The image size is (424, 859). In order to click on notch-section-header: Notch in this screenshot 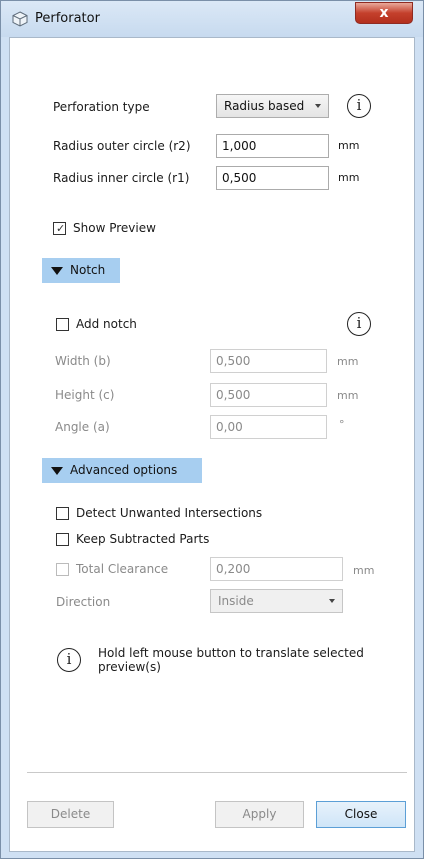, I will do `click(81, 270)`.